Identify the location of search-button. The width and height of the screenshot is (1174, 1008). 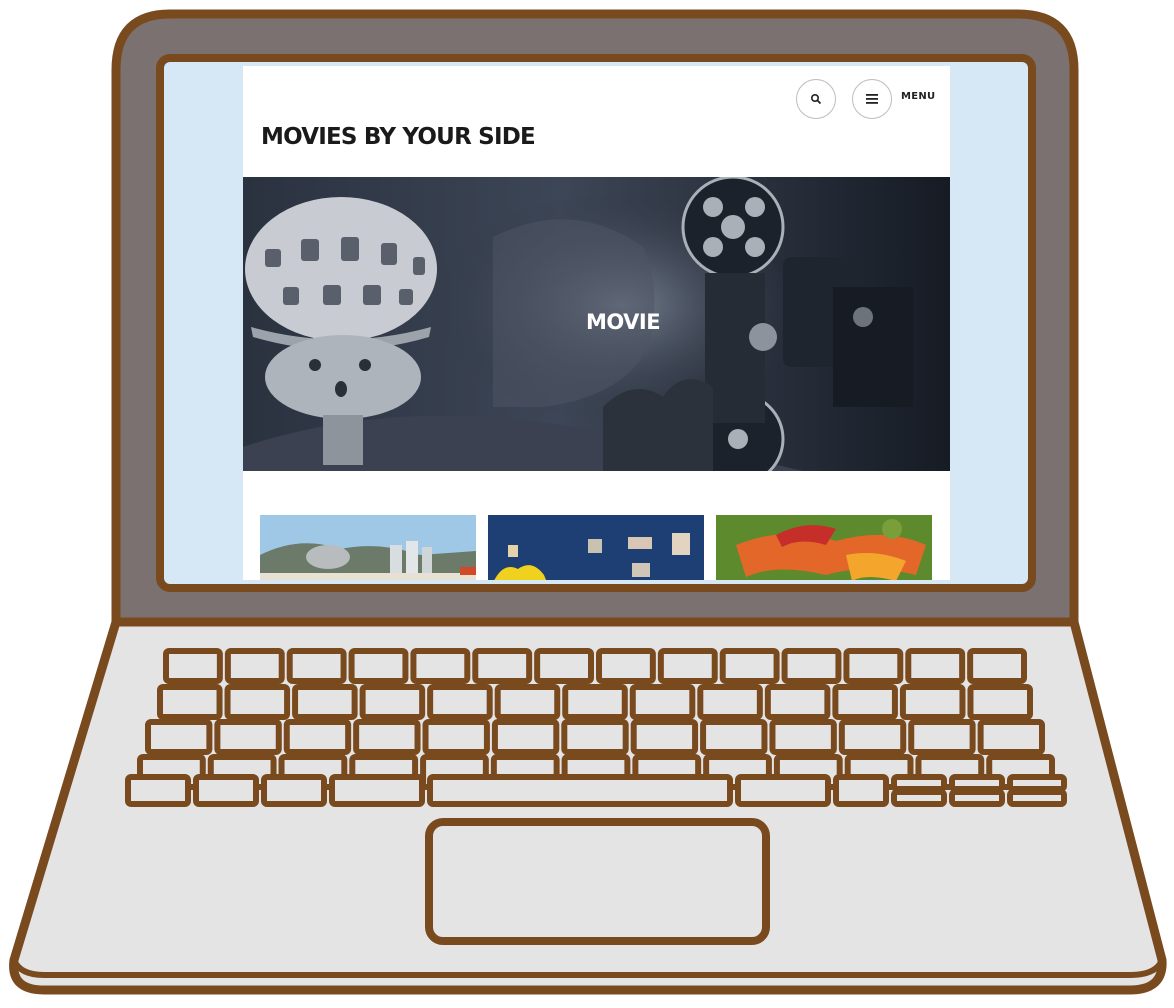
(816, 99).